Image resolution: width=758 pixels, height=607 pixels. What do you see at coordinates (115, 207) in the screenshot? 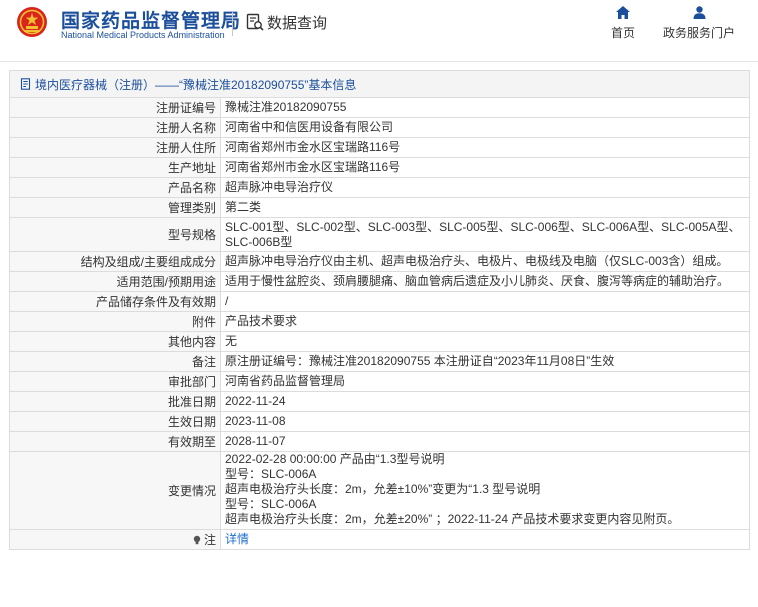
I see `field-label: 管理类别` at bounding box center [115, 207].